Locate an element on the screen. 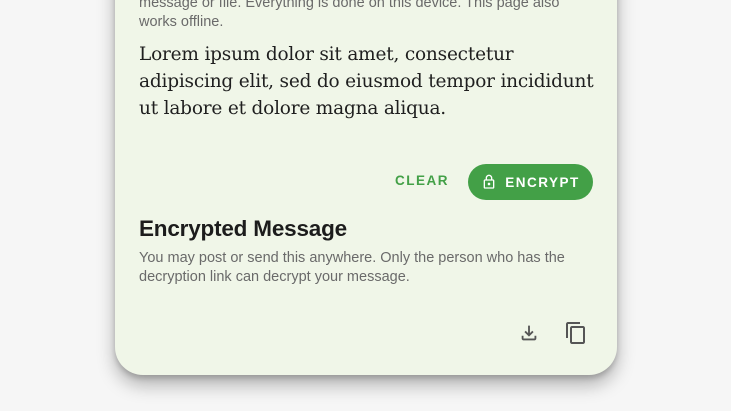 Image resolution: width=731 pixels, height=411 pixels. encrypted-message-title: Encrypted Message is located at coordinates (243, 228).